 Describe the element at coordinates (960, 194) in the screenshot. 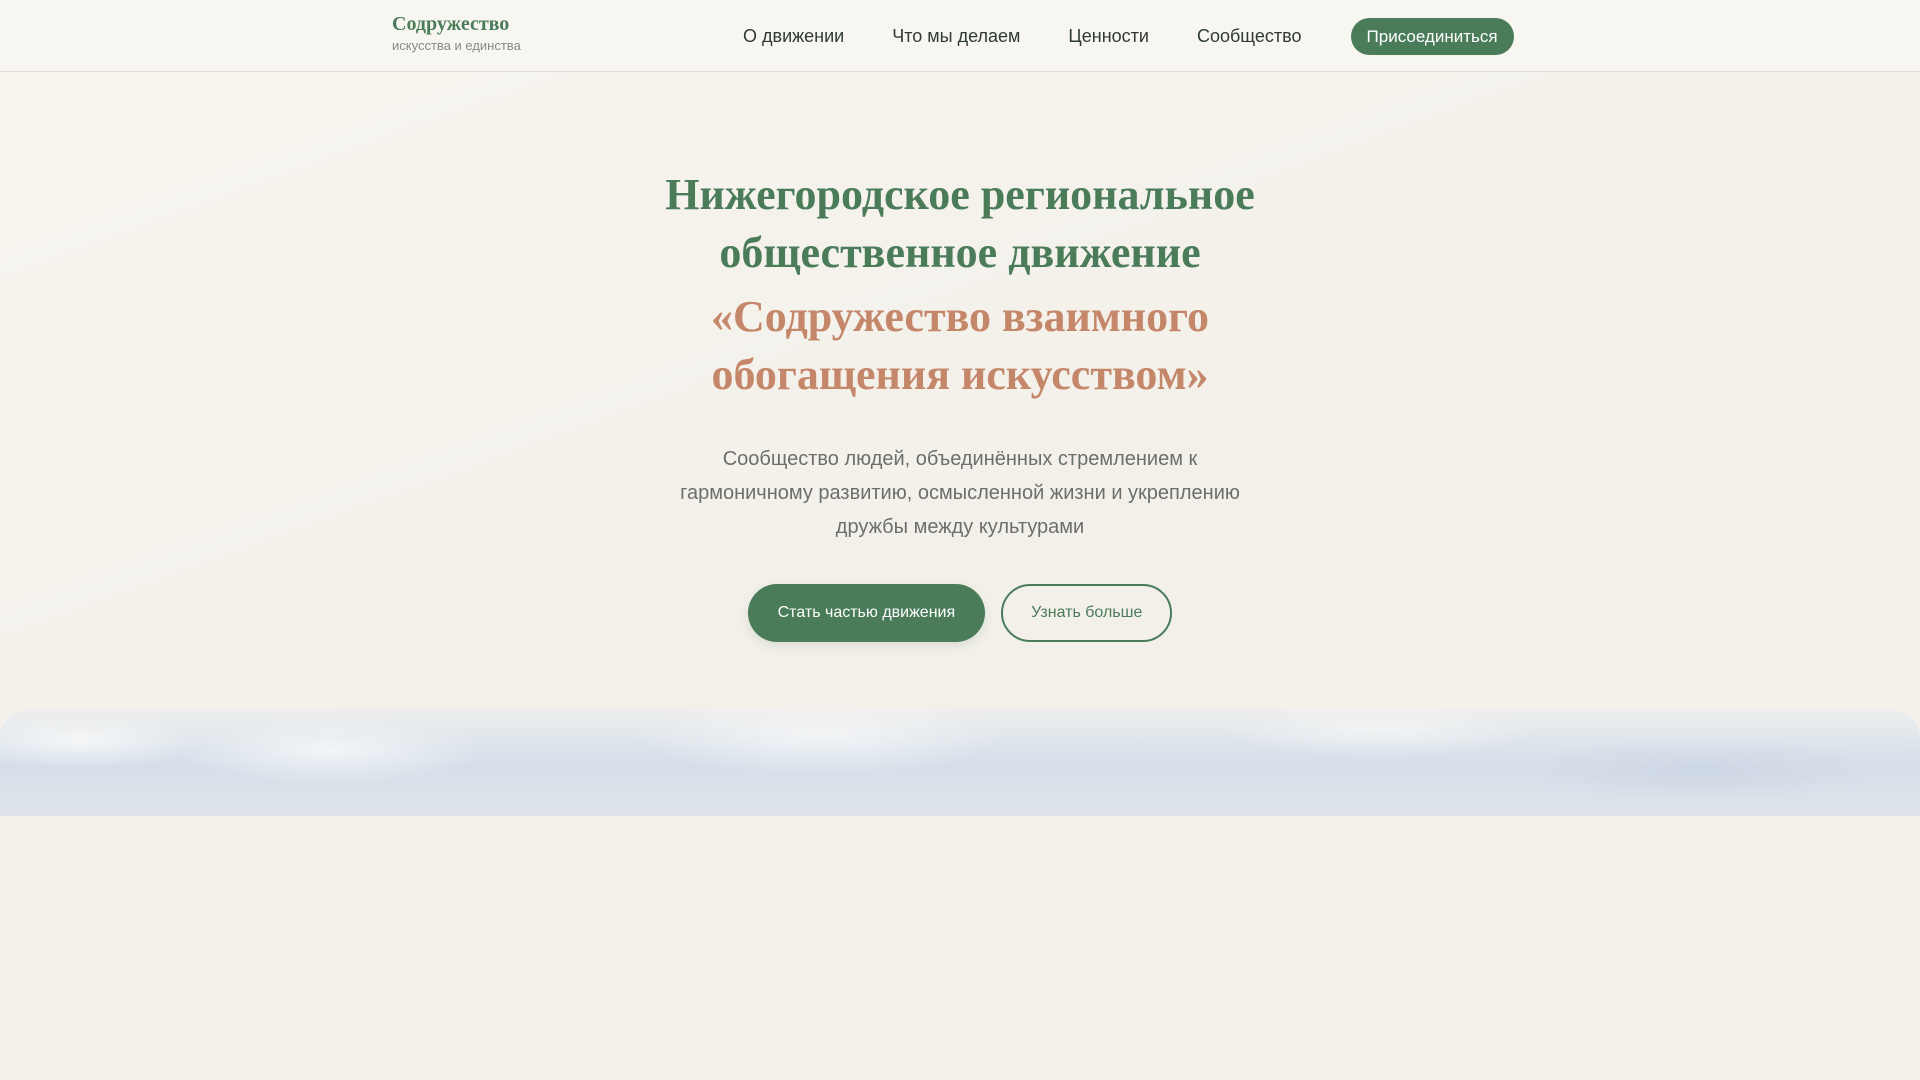

I see `hero-title-line-1: Нижегородское региональное` at that location.